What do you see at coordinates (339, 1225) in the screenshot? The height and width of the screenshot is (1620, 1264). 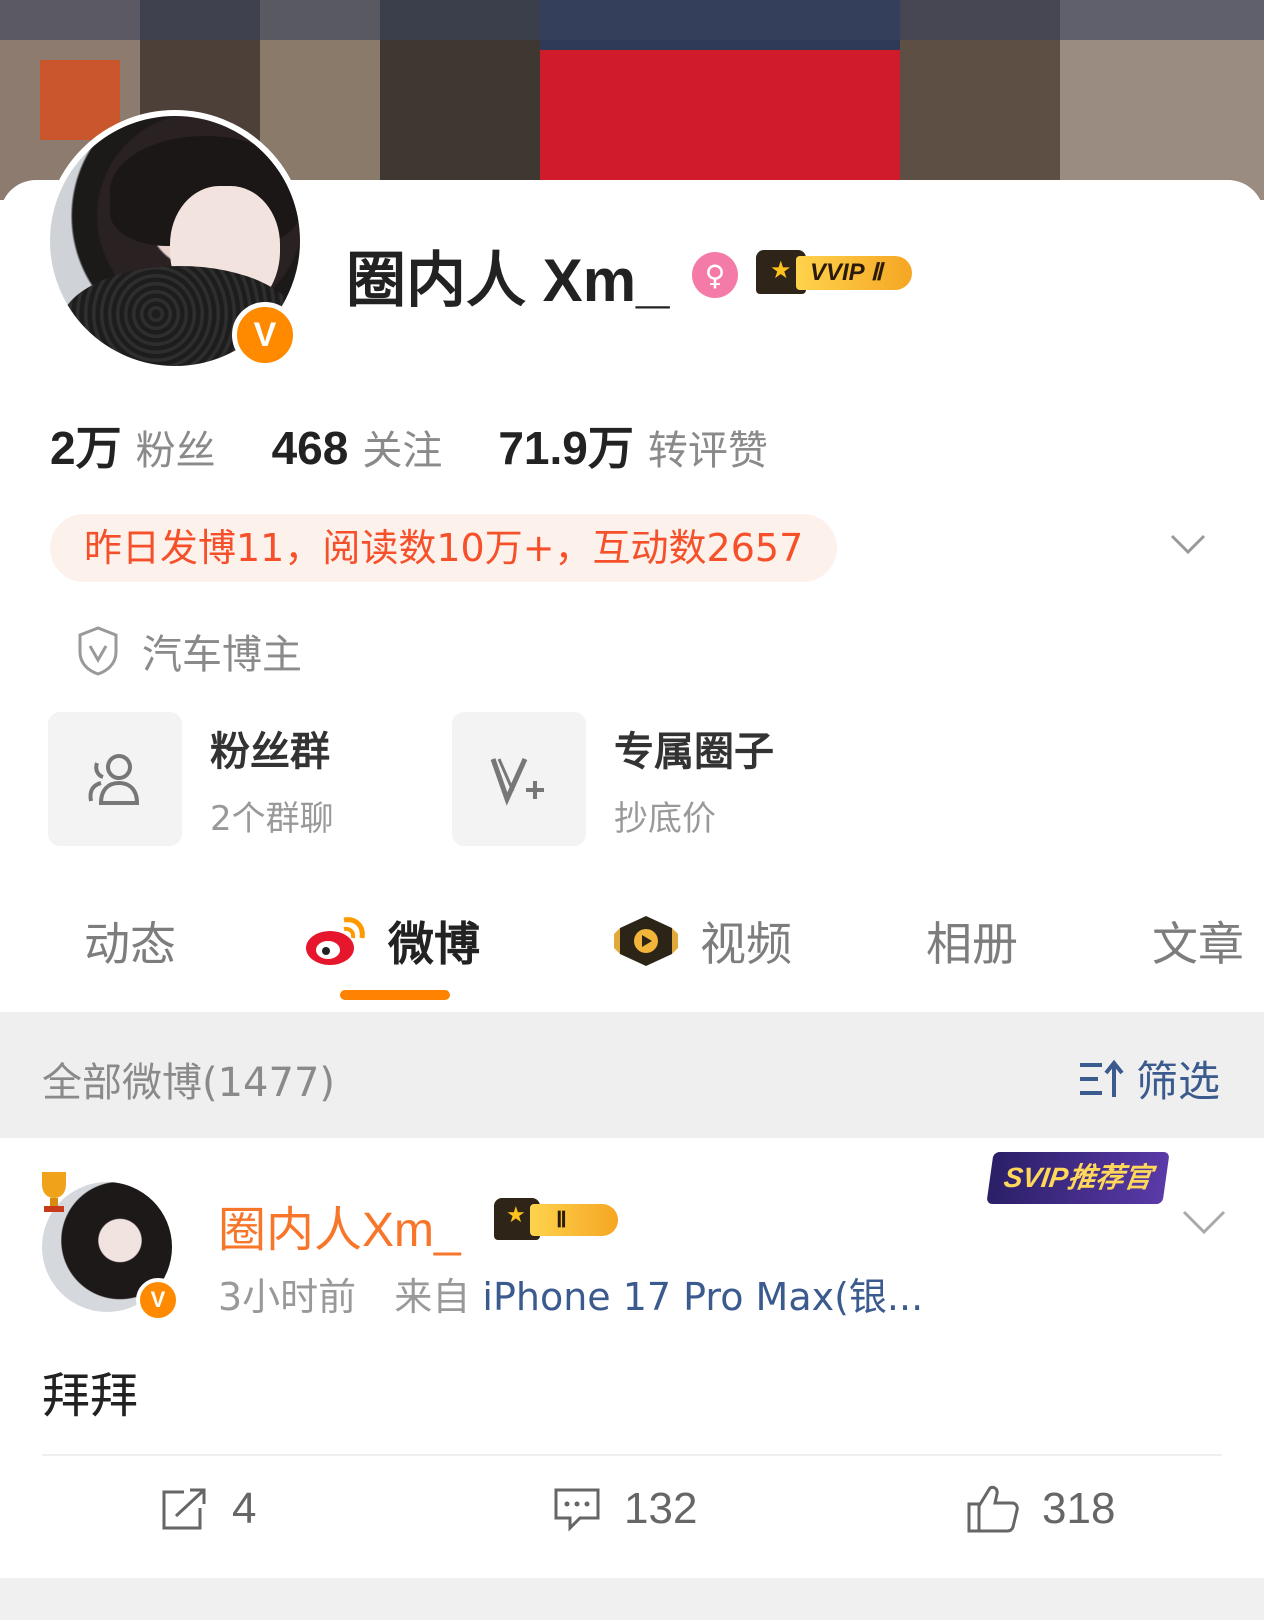 I see `post-author-name: 圈内人Xm_` at bounding box center [339, 1225].